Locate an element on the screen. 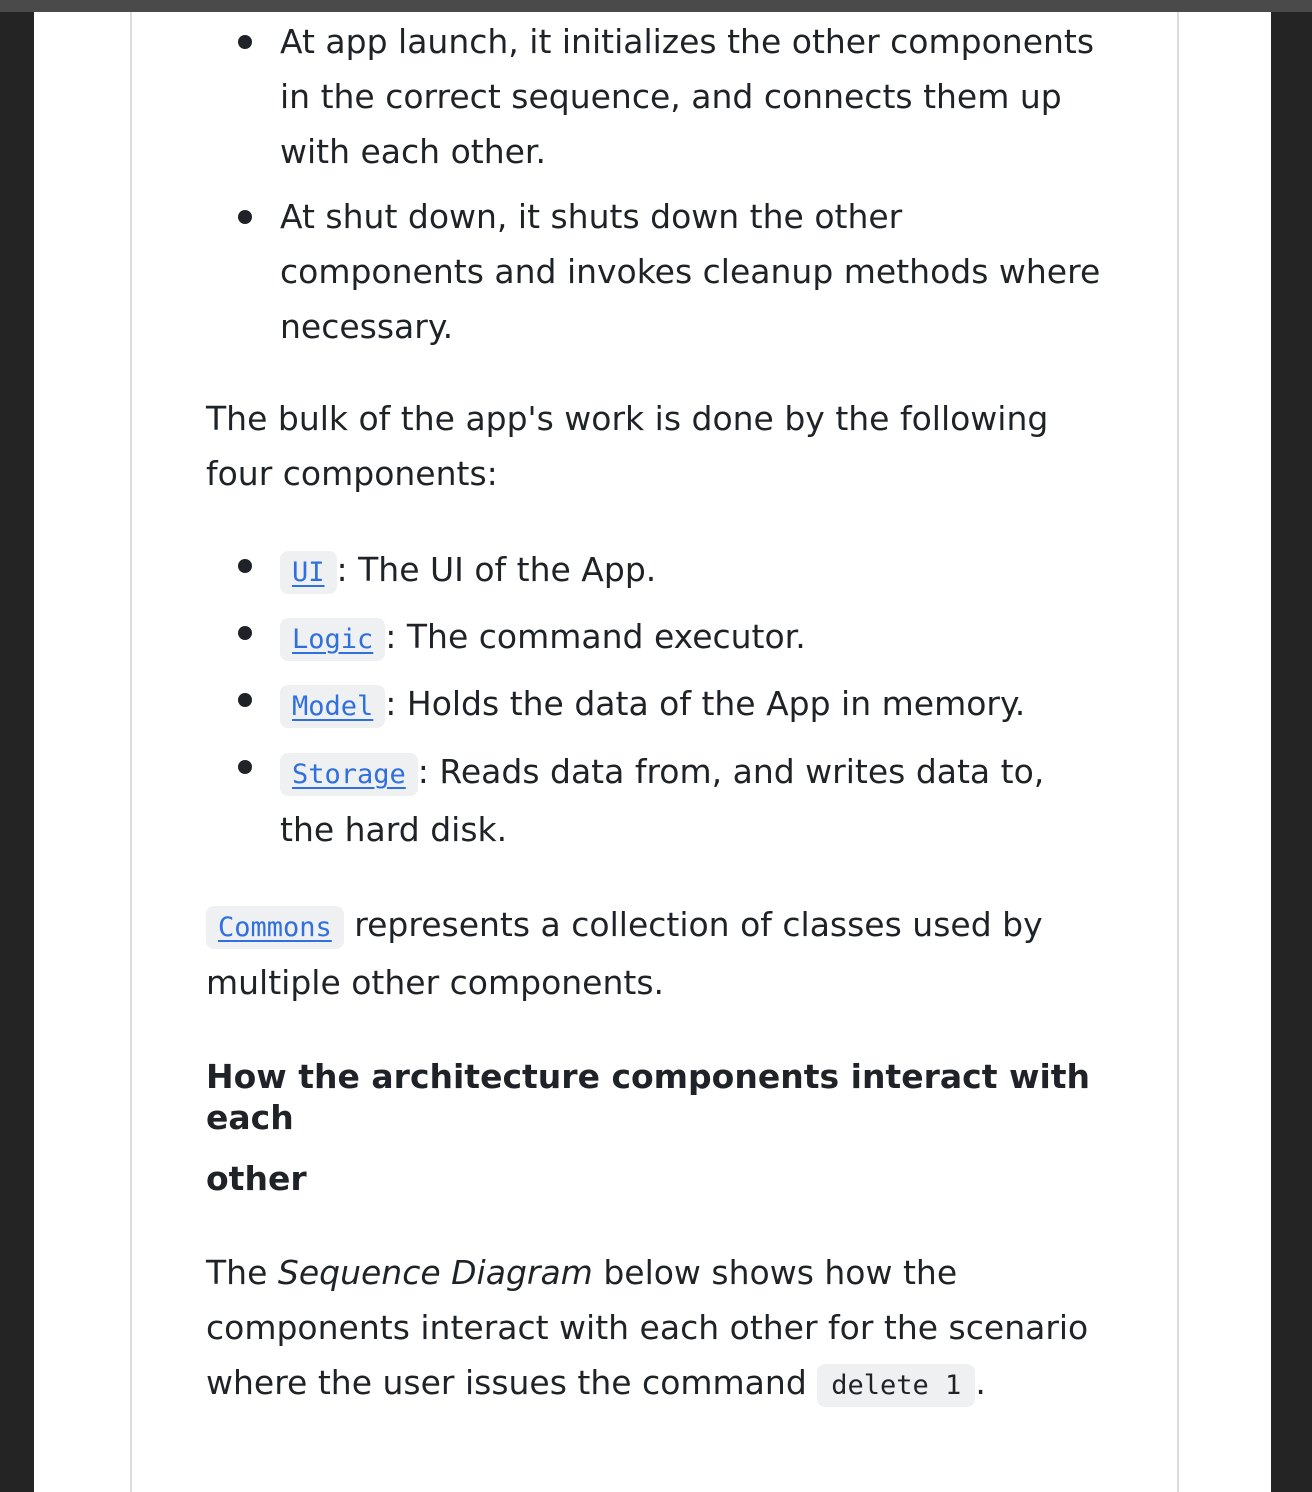 The image size is (1312, 1492). sequence-emphasis: Sequence Diagram is located at coordinates (435, 1272).